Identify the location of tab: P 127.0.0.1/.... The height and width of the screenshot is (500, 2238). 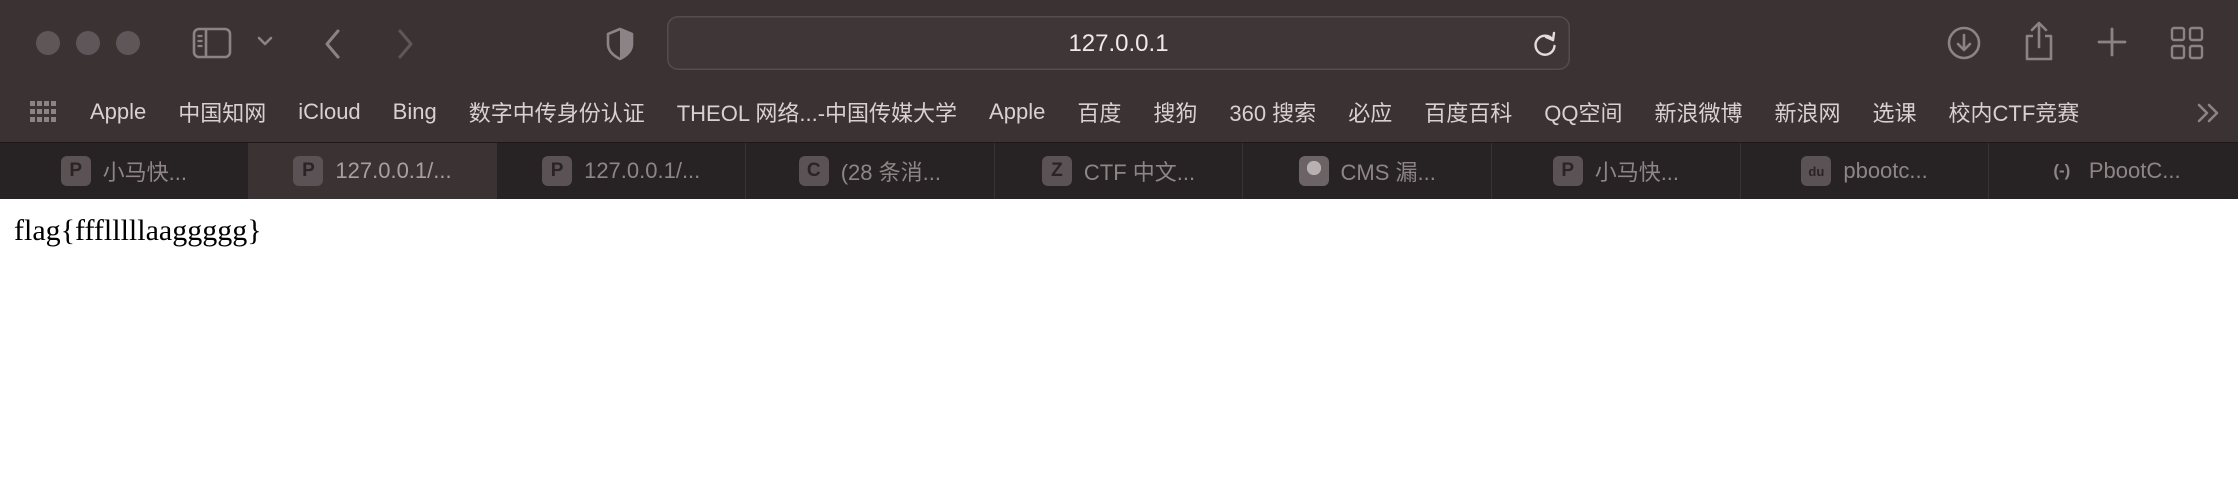
(622, 171).